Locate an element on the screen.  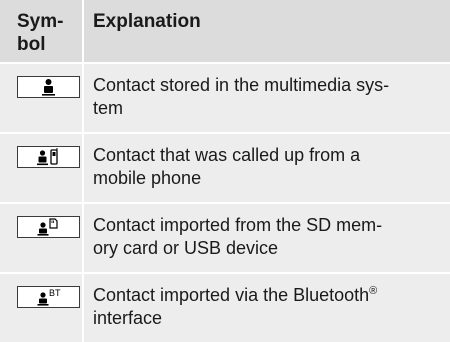
column-divider is located at coordinates (83, 171).